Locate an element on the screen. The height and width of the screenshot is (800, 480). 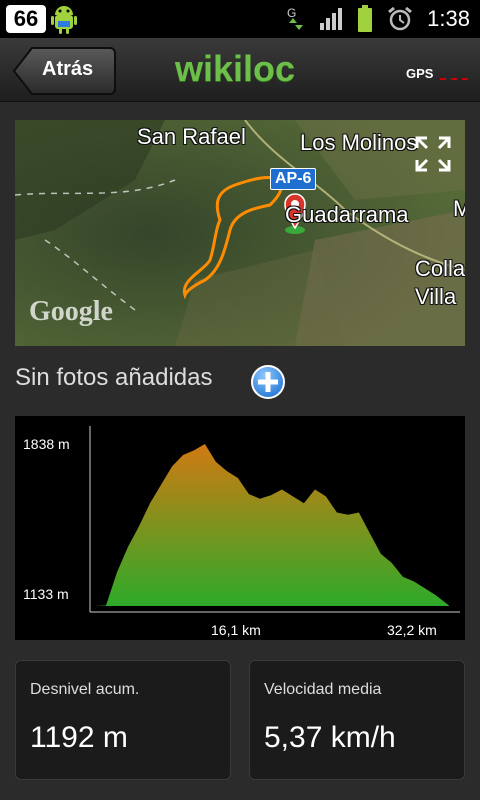
battery-icon is located at coordinates (365, 18).